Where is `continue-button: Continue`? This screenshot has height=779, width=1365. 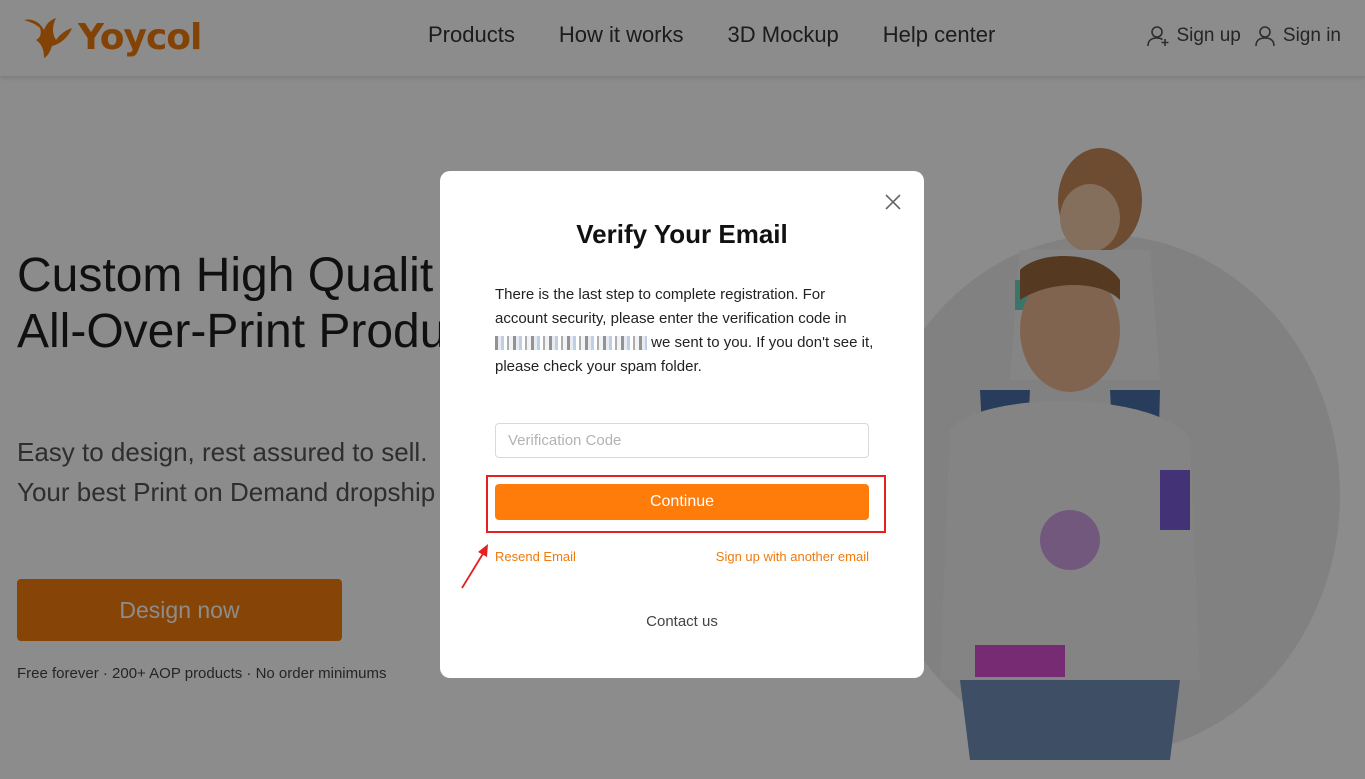
continue-button: Continue is located at coordinates (682, 502).